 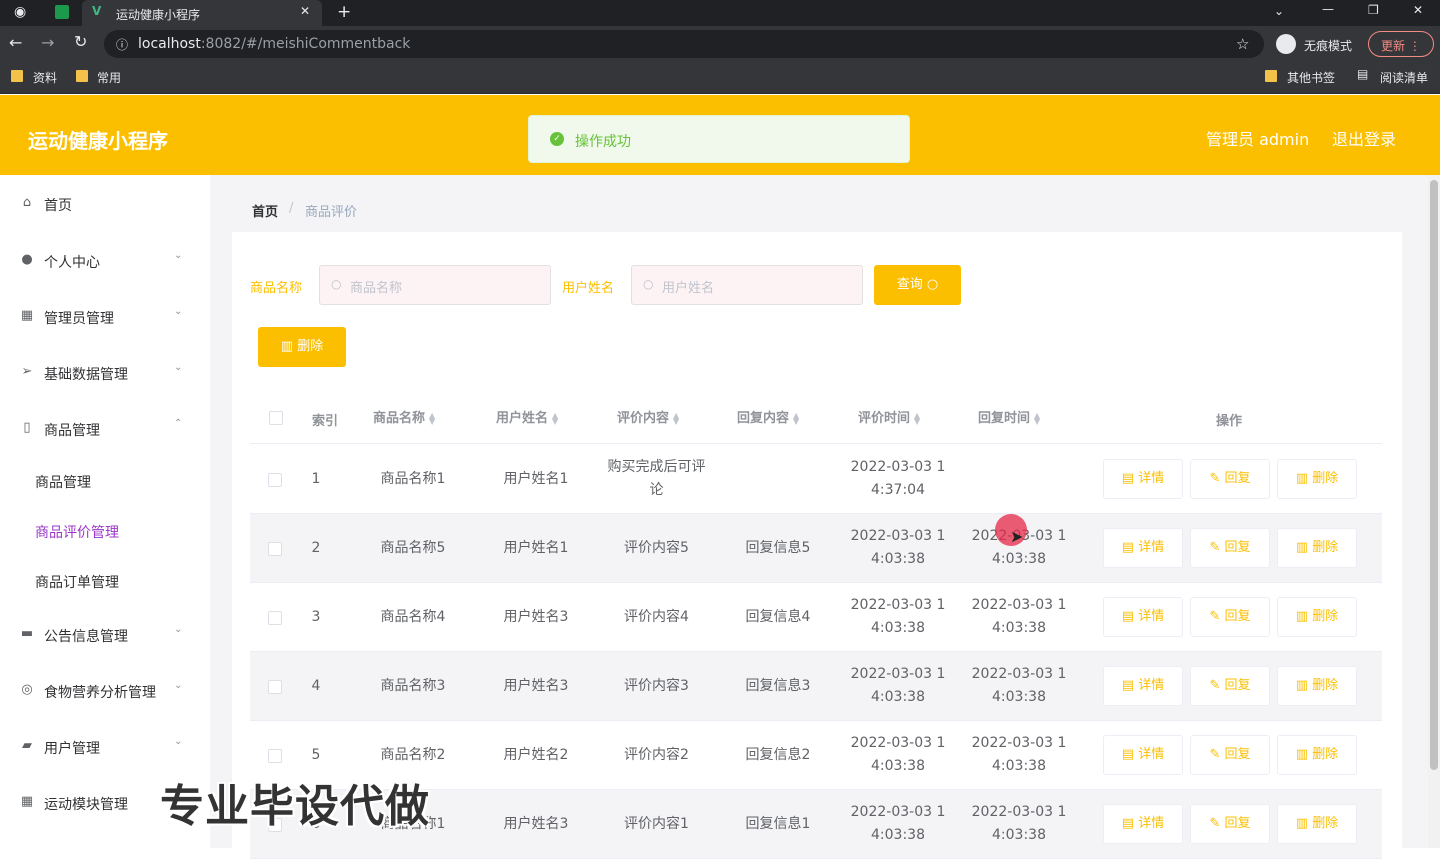 What do you see at coordinates (276, 418) in the screenshot?
I see `select-all-checkbox` at bounding box center [276, 418].